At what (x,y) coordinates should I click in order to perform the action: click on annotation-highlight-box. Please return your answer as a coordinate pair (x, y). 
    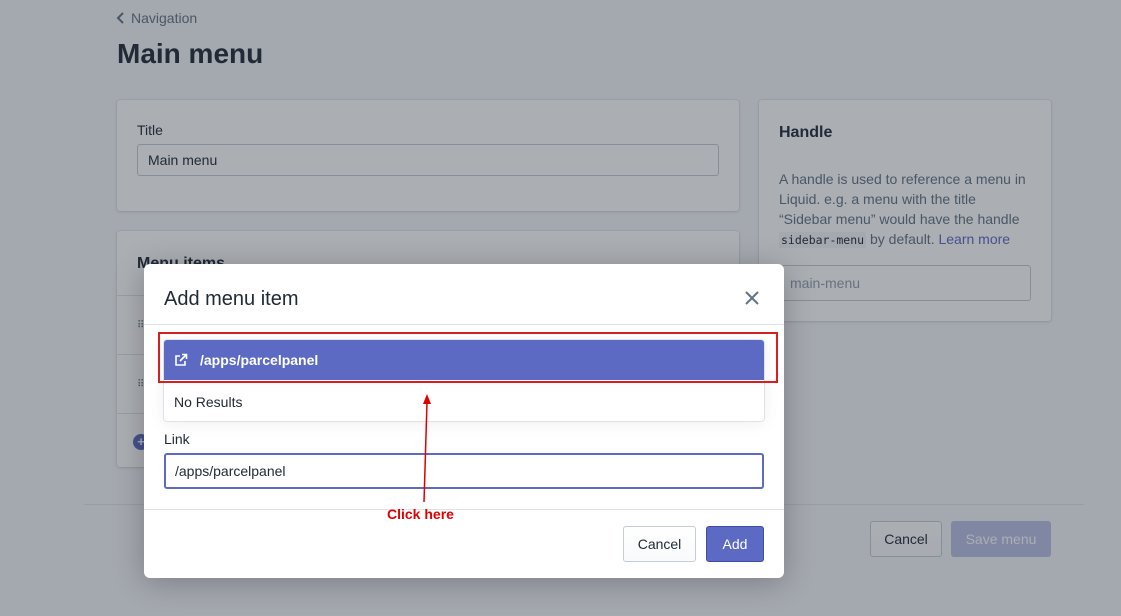
    Looking at the image, I should click on (468, 357).